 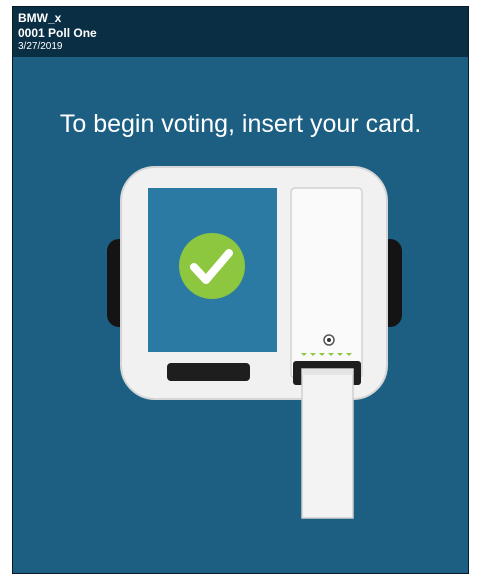 What do you see at coordinates (212, 266) in the screenshot?
I see `checkmark-icon` at bounding box center [212, 266].